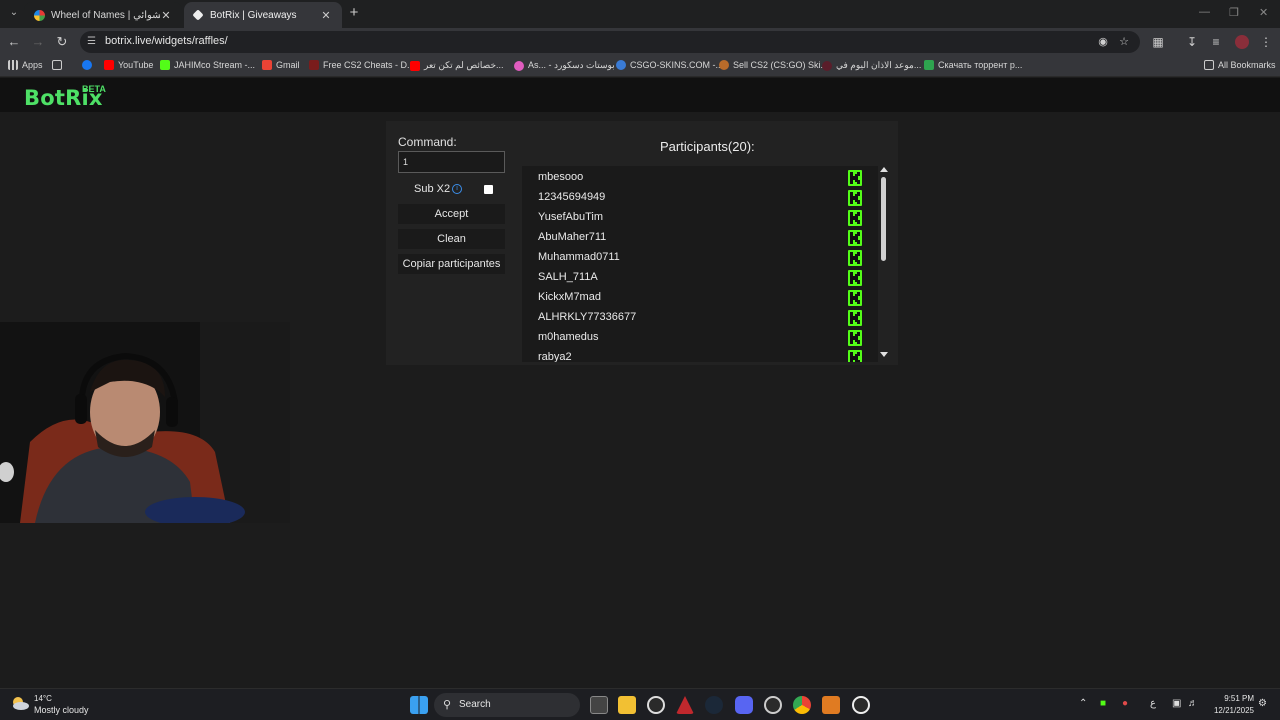 The height and width of the screenshot is (720, 1280). I want to click on extensions-icon: ▦, so click(1158, 42).